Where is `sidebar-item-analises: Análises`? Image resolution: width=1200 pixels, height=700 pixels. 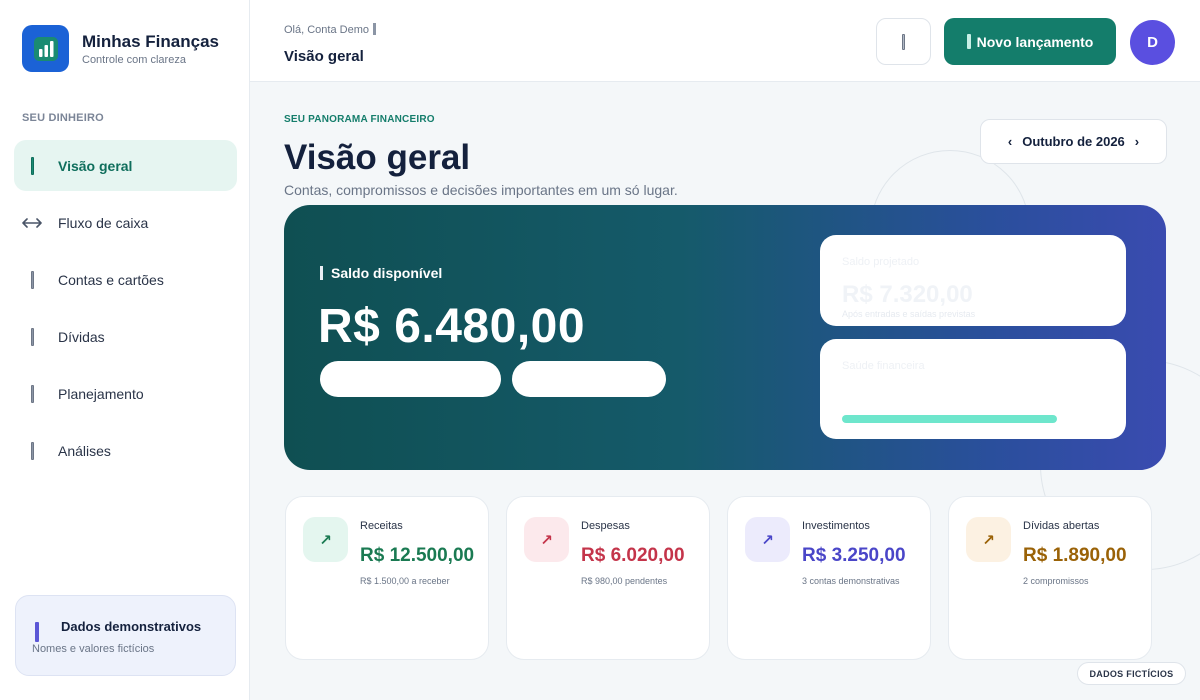
sidebar-item-analises: Análises is located at coordinates (125, 450).